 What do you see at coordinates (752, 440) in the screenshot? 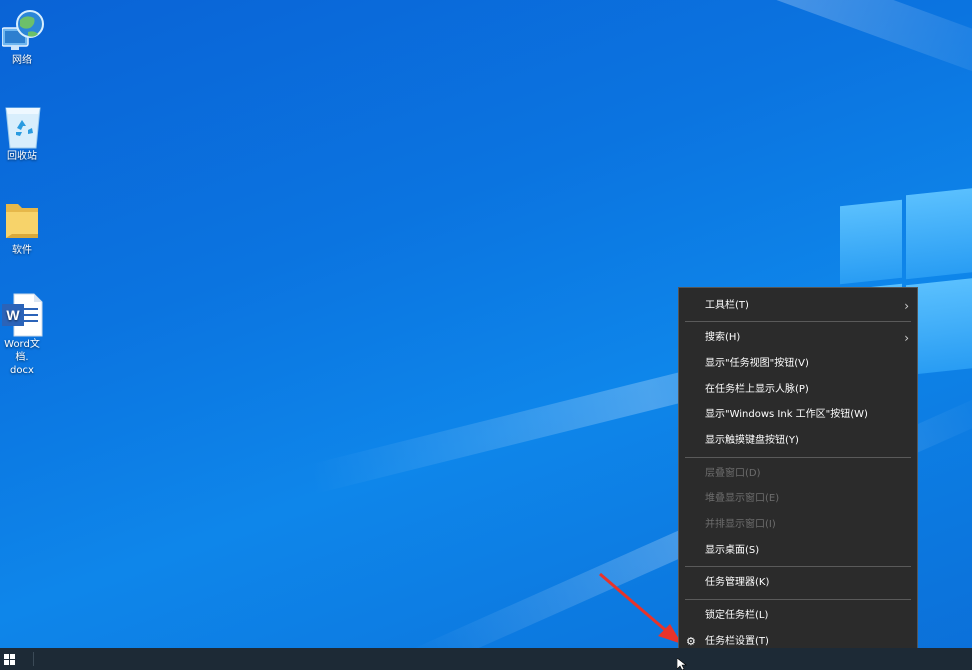
I see `menu-item-label: 显示触摸键盘按钮(Y)` at bounding box center [752, 440].